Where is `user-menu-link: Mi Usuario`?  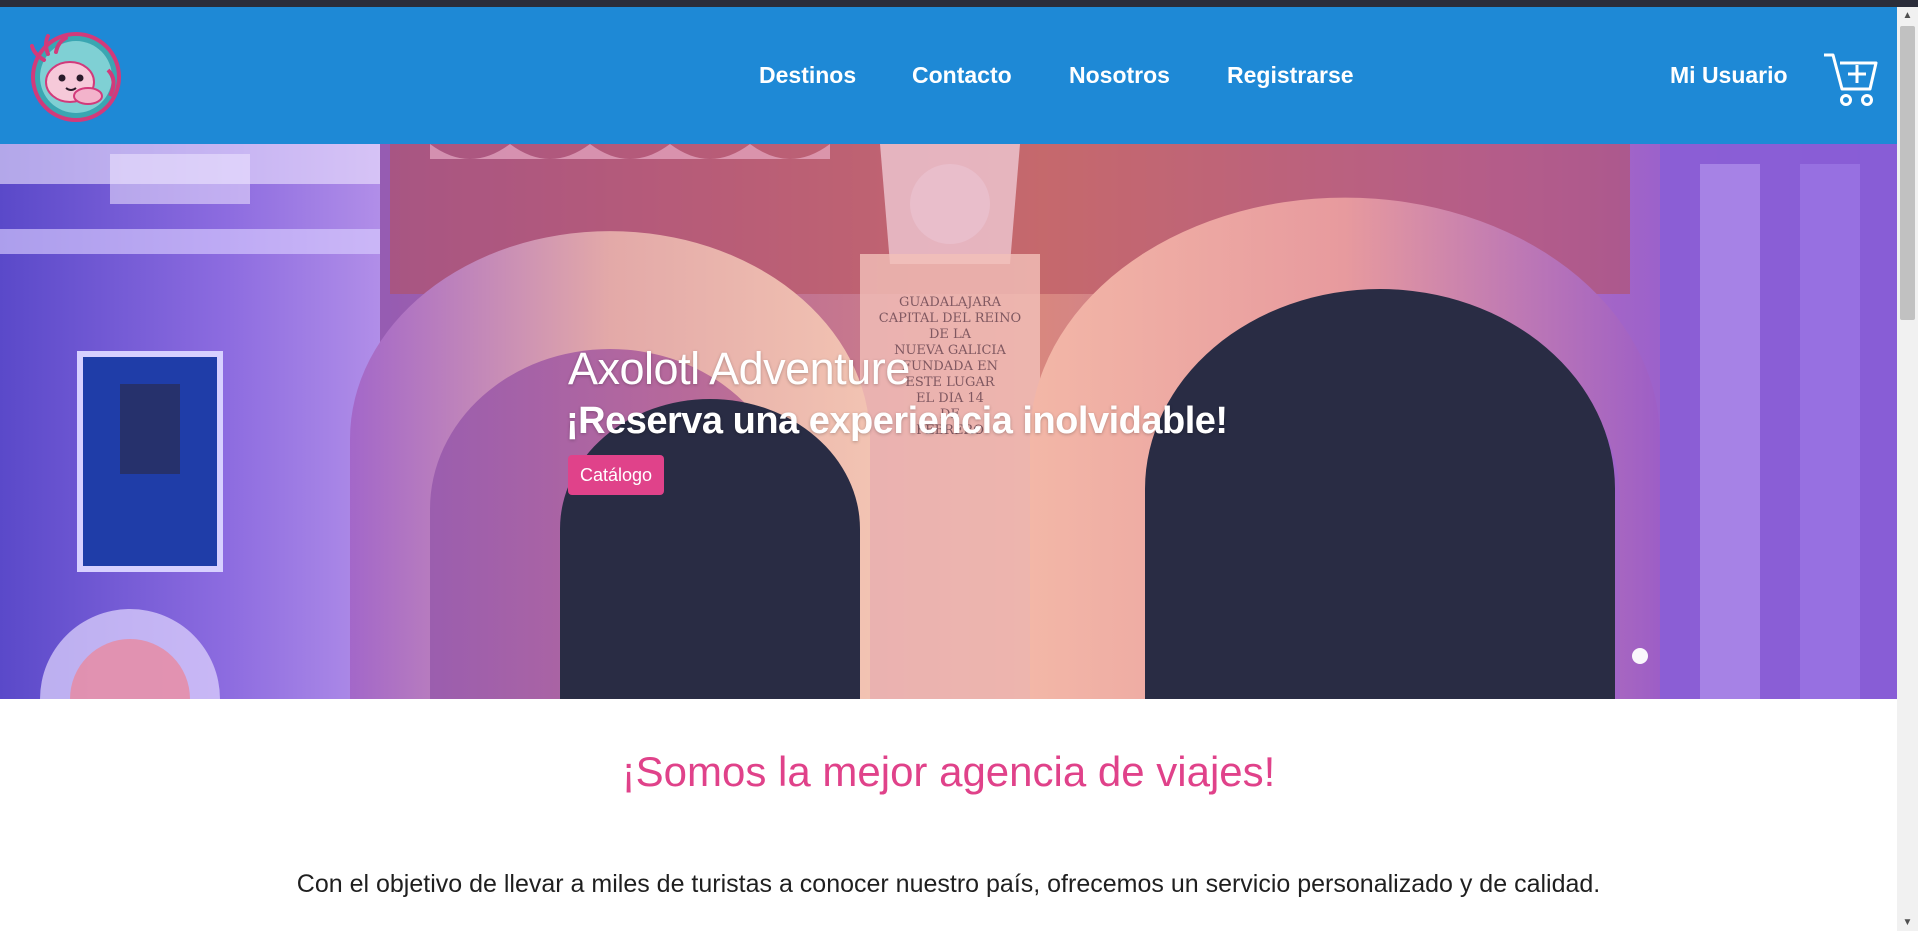 user-menu-link: Mi Usuario is located at coordinates (1729, 75).